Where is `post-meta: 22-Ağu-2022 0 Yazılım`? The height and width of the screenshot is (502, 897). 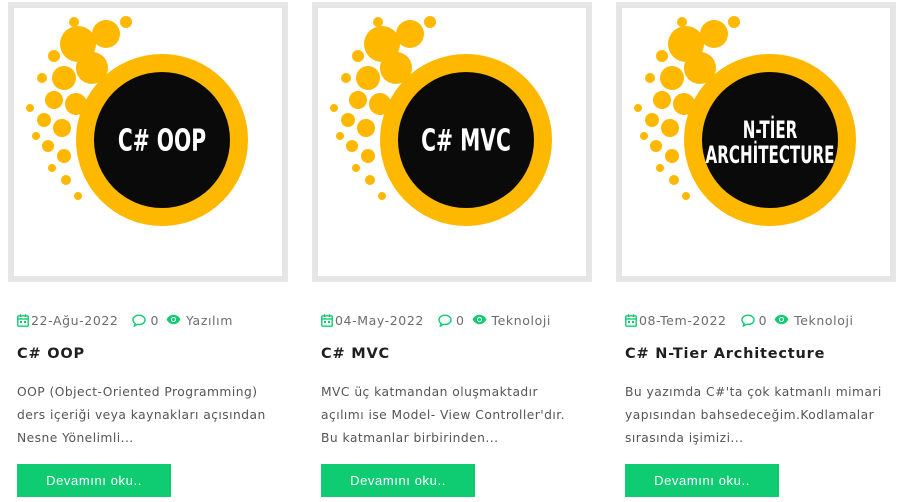
post-meta: 22-Ağu-2022 0 Yazılım is located at coordinates (153, 320).